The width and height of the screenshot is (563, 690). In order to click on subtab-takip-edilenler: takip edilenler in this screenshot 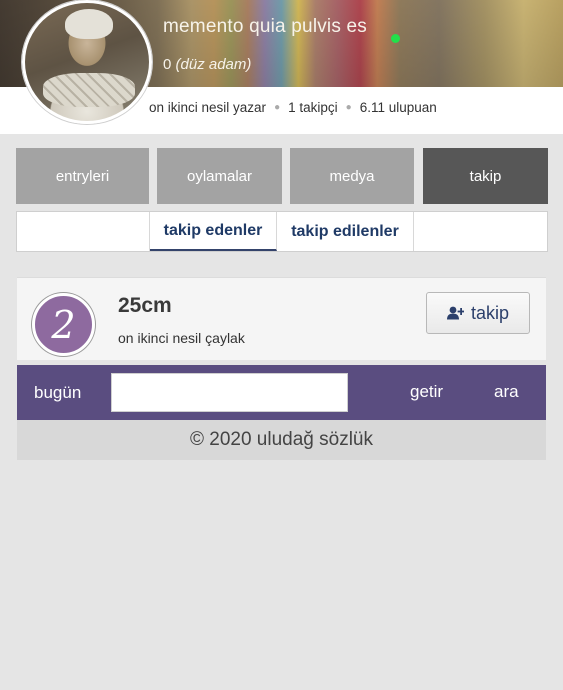, I will do `click(345, 231)`.